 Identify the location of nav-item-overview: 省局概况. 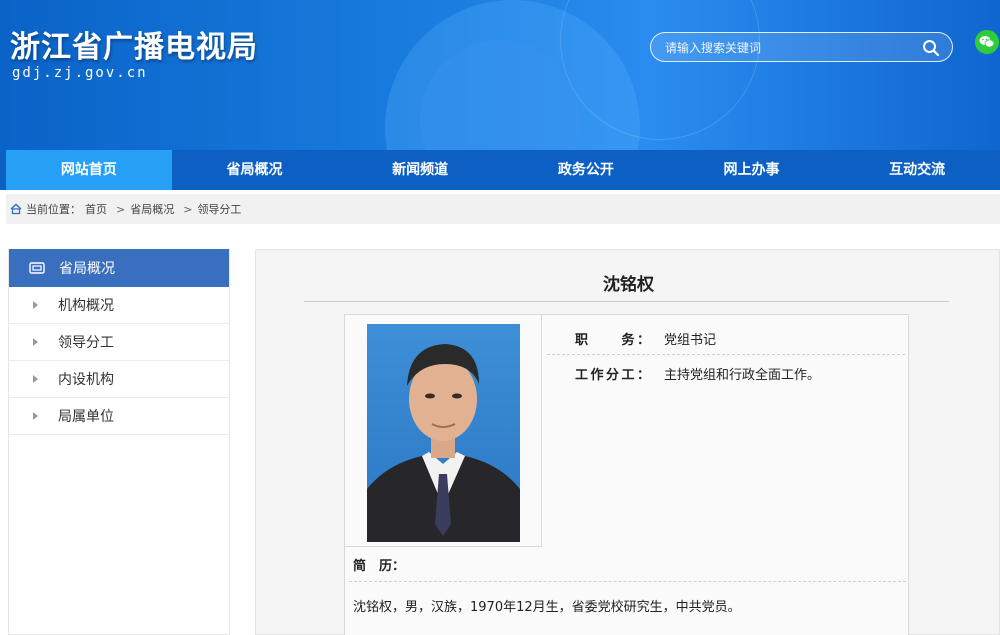
(255, 170).